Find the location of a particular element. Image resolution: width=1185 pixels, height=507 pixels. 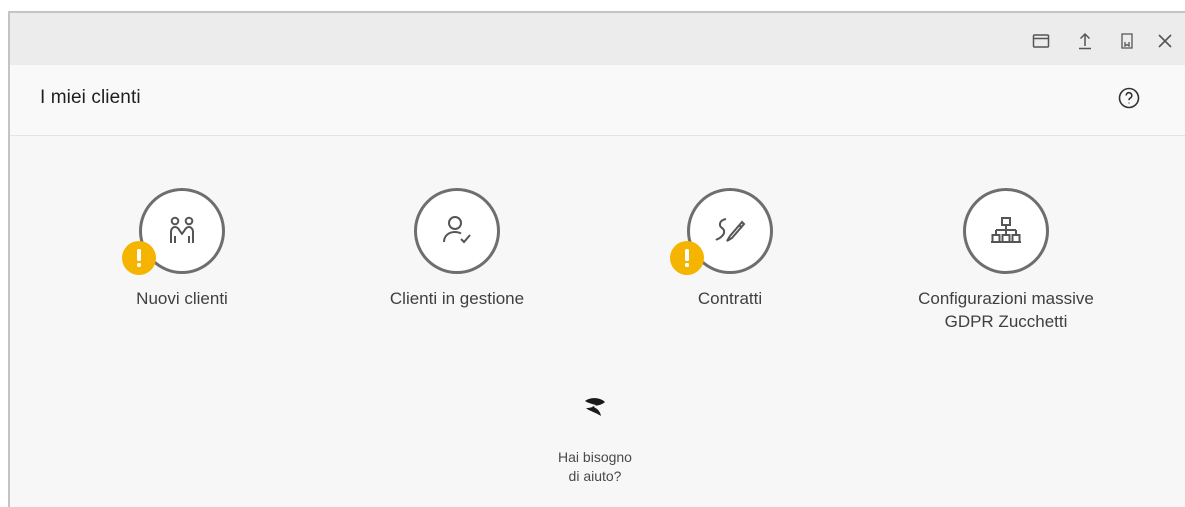

tile-nuovi-clienti: Nuovi clienti is located at coordinates (182, 249).